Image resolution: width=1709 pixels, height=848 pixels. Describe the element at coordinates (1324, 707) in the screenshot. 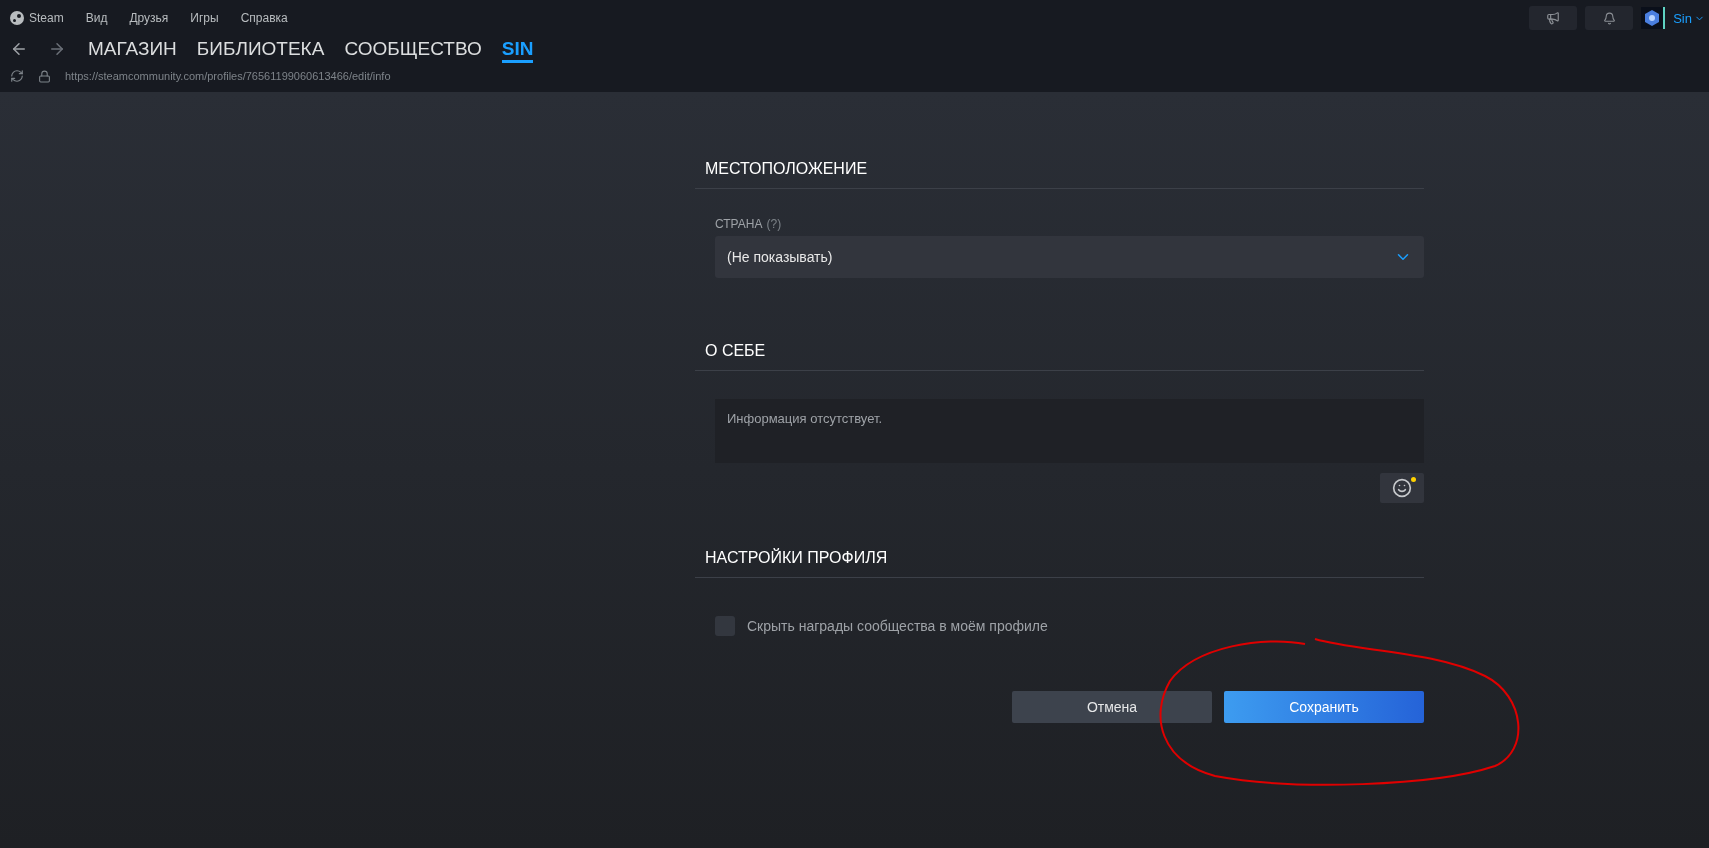

I see `save-button: Сохранить` at that location.